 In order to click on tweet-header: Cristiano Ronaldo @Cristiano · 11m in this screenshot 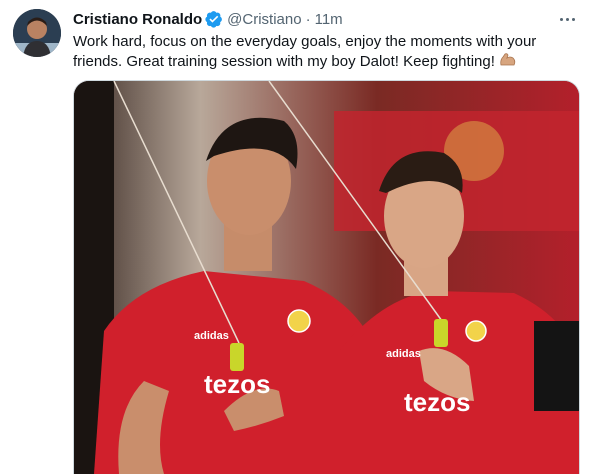, I will do `click(208, 19)`.